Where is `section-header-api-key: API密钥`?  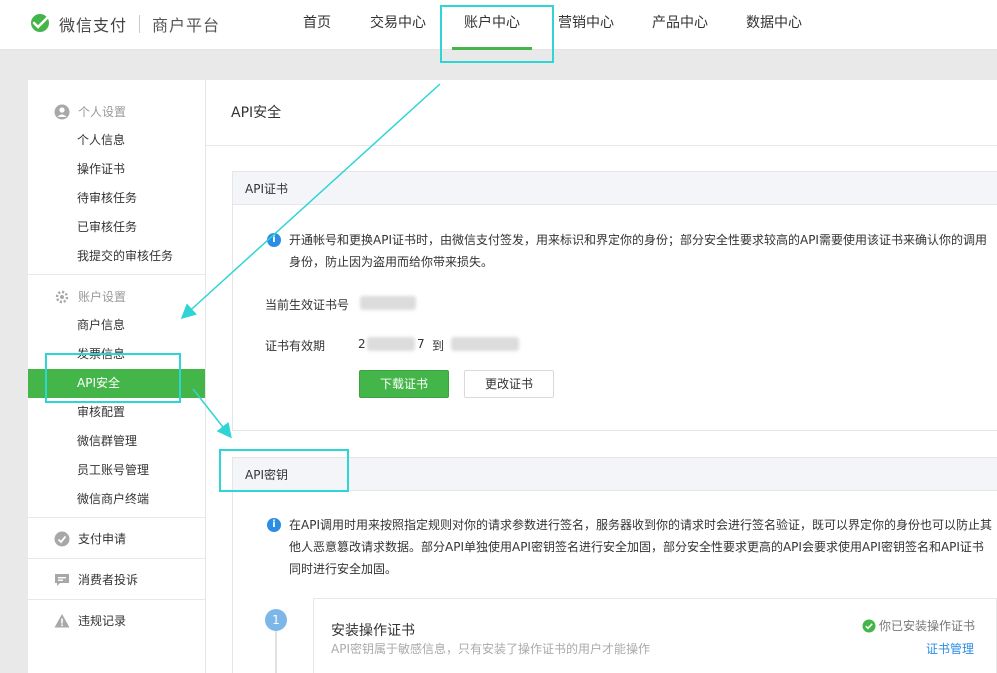
section-header-api-key: API密钥 is located at coordinates (614, 474).